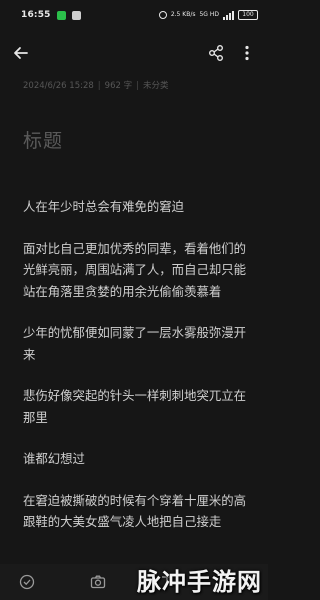 This screenshot has height=600, width=320. Describe the element at coordinates (61, 15) in the screenshot. I see `wechat-icon` at that location.